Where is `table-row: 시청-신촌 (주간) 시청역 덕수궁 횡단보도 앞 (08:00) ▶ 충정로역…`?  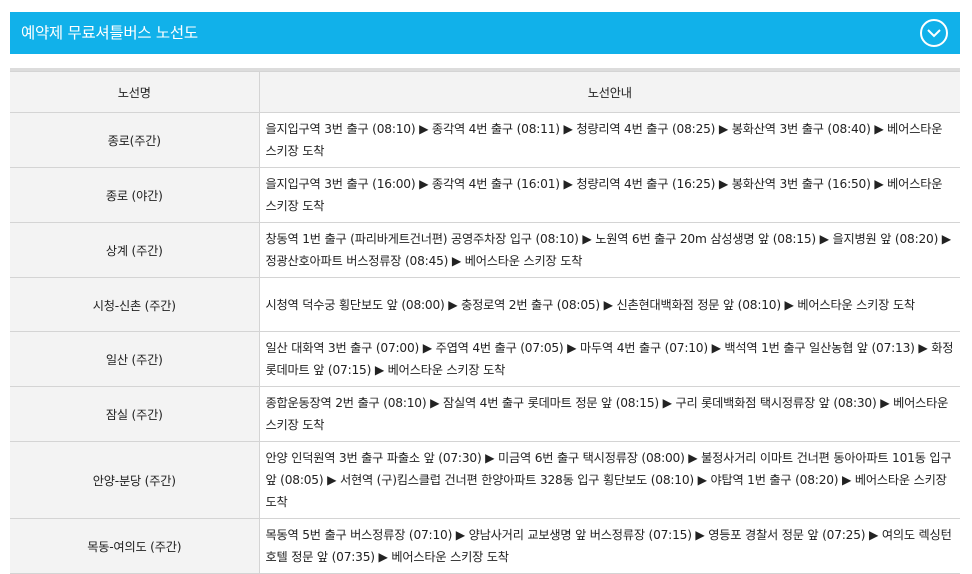 table-row: 시청-신촌 (주간) 시청역 덕수궁 횡단보도 앞 (08:00) ▶ 충정로역… is located at coordinates (485, 304).